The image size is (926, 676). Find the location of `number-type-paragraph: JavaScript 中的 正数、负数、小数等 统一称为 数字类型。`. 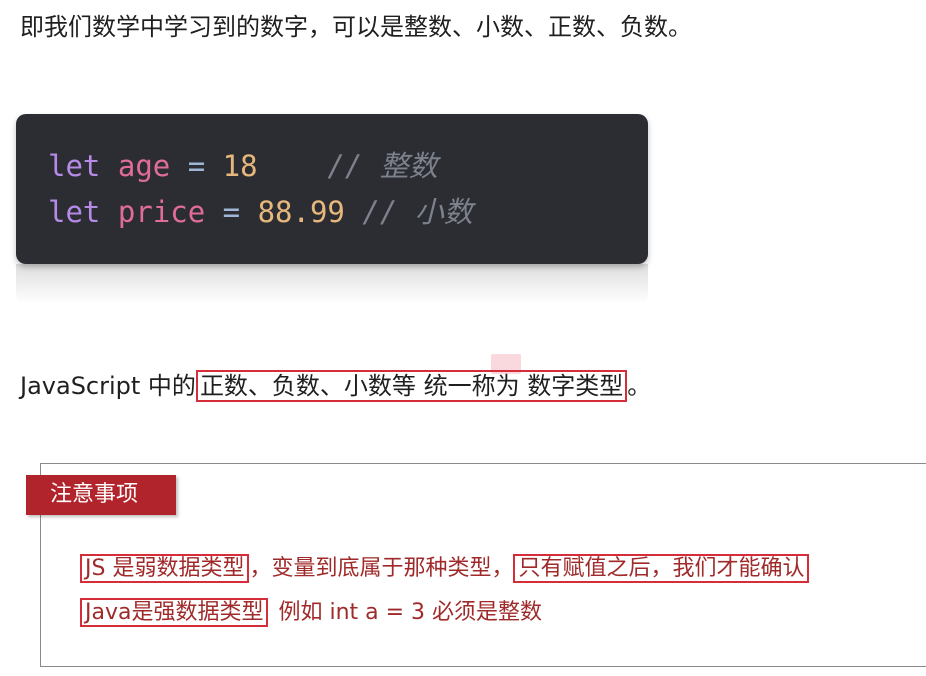

number-type-paragraph: JavaScript 中的 正数、负数、小数等 统一称为 数字类型。 is located at coordinates (335, 386).